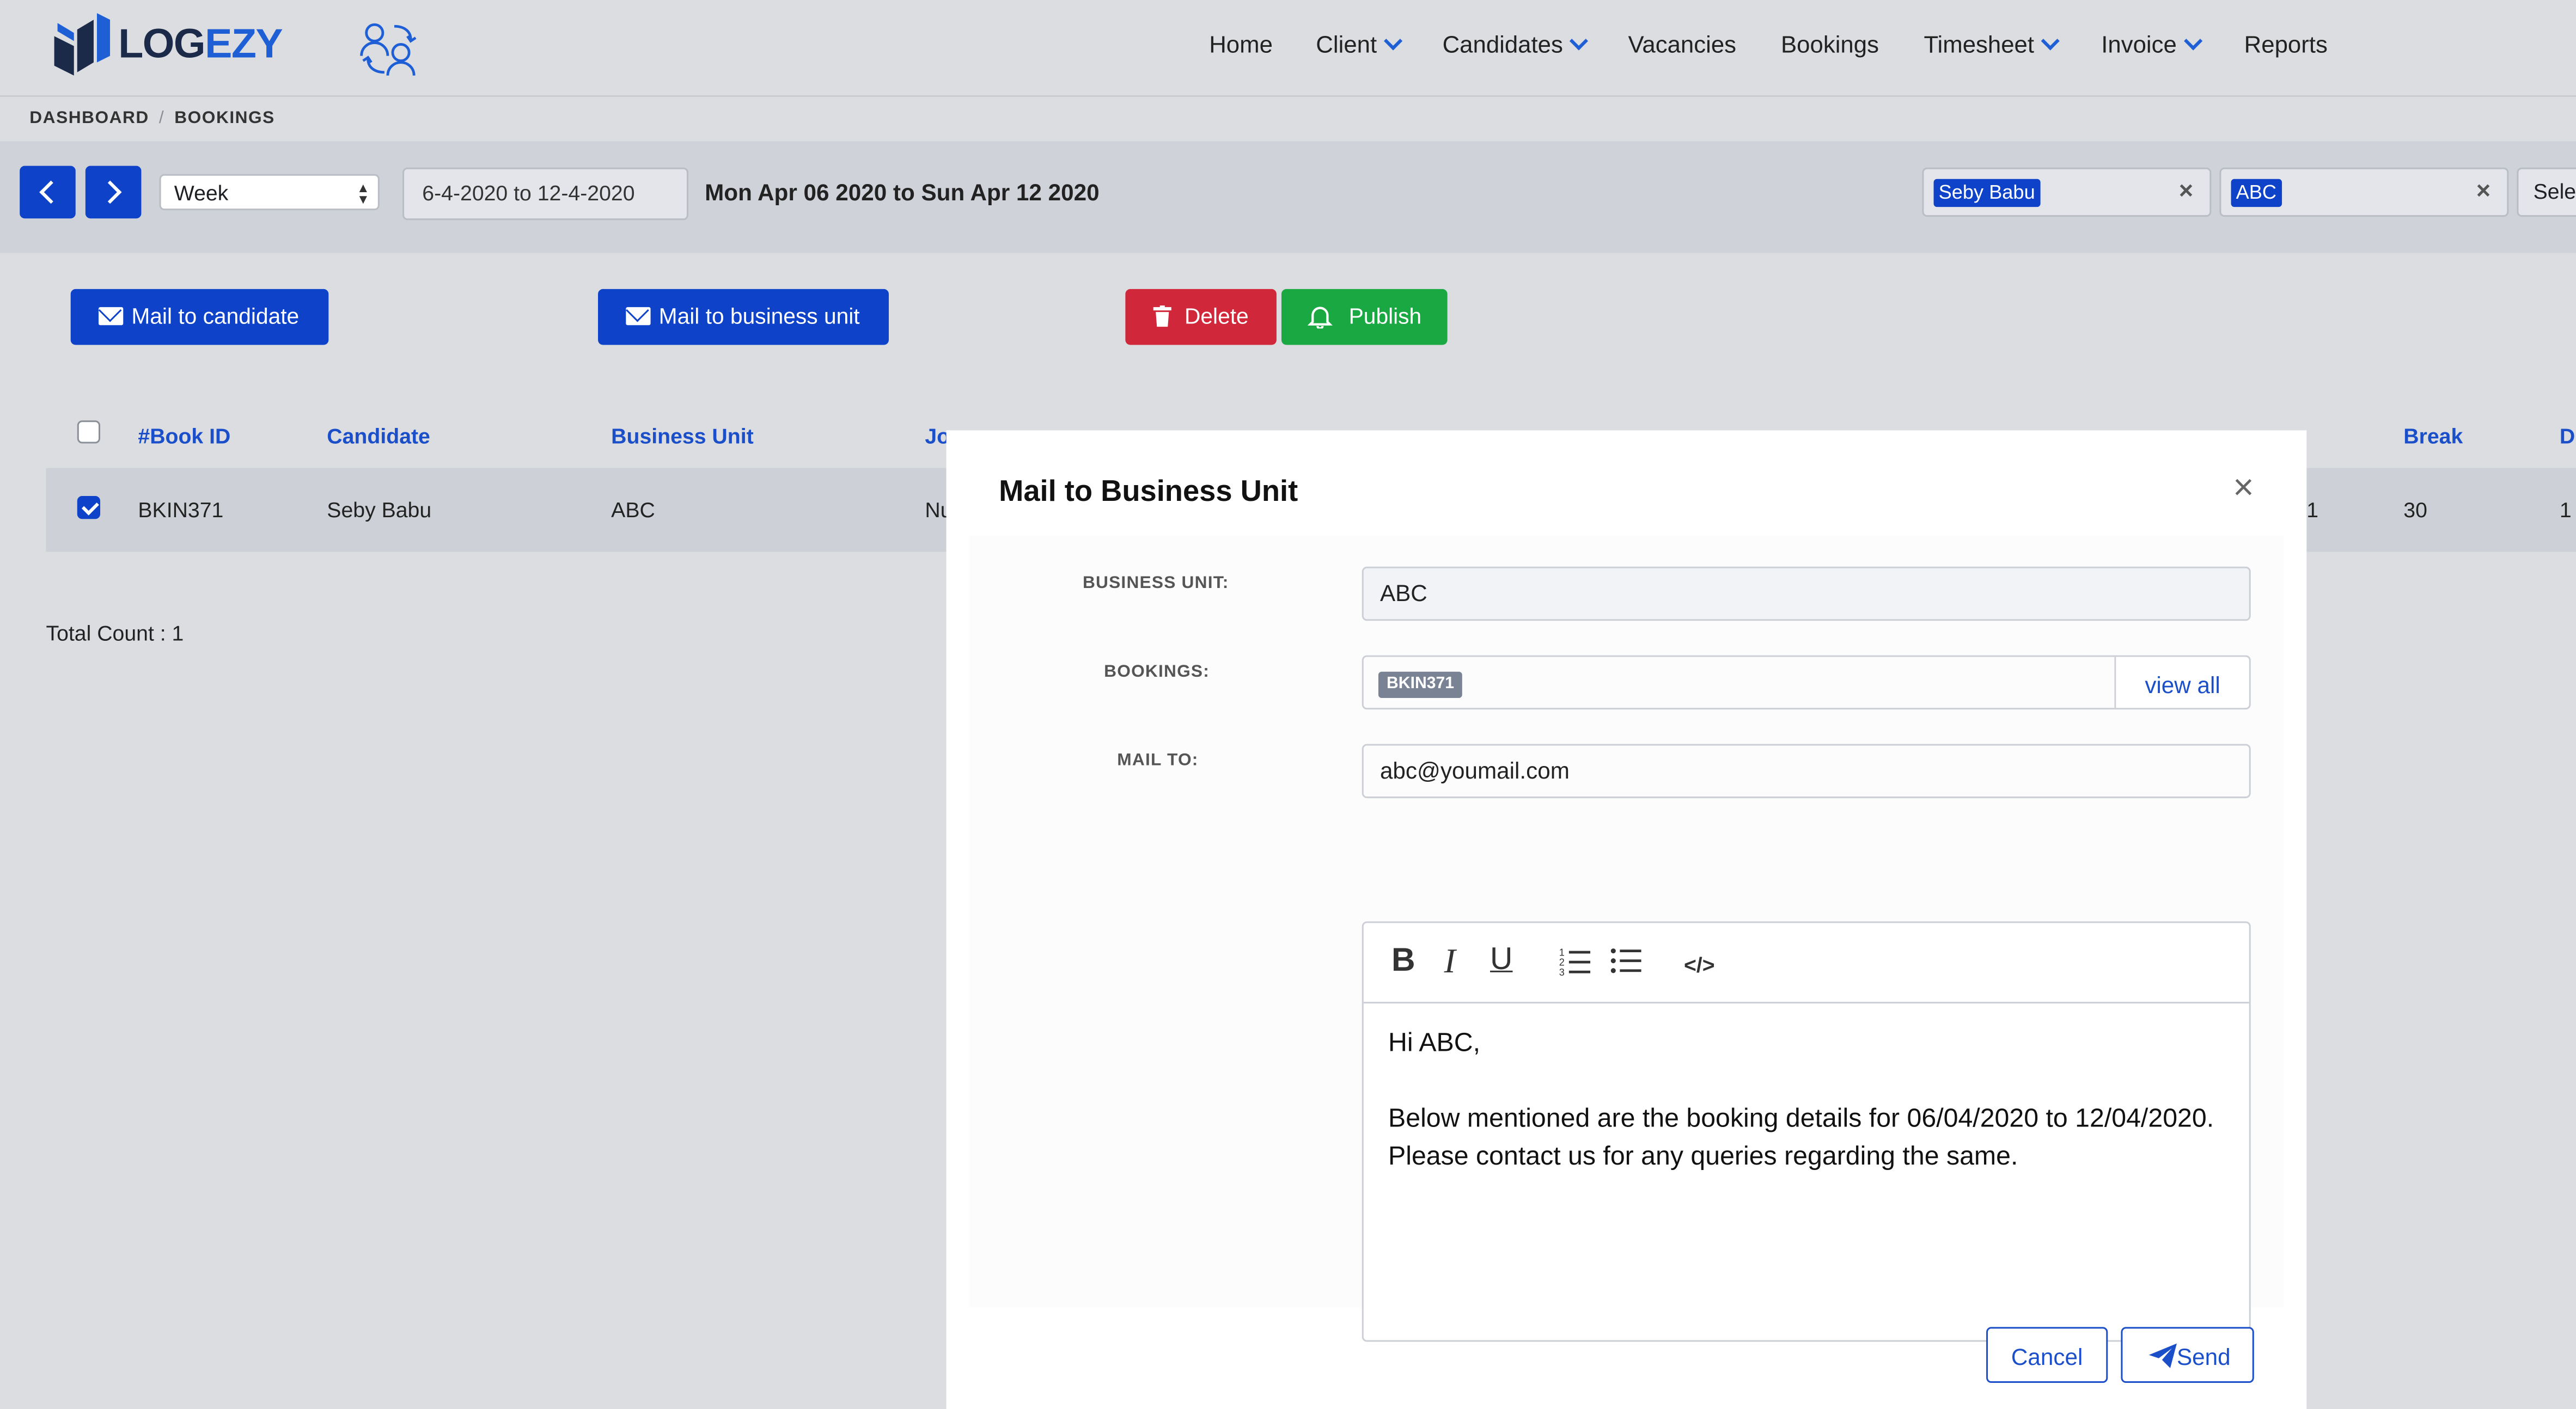 This screenshot has height=1409, width=2576. What do you see at coordinates (389, 49) in the screenshot?
I see `people-switch-icon` at bounding box center [389, 49].